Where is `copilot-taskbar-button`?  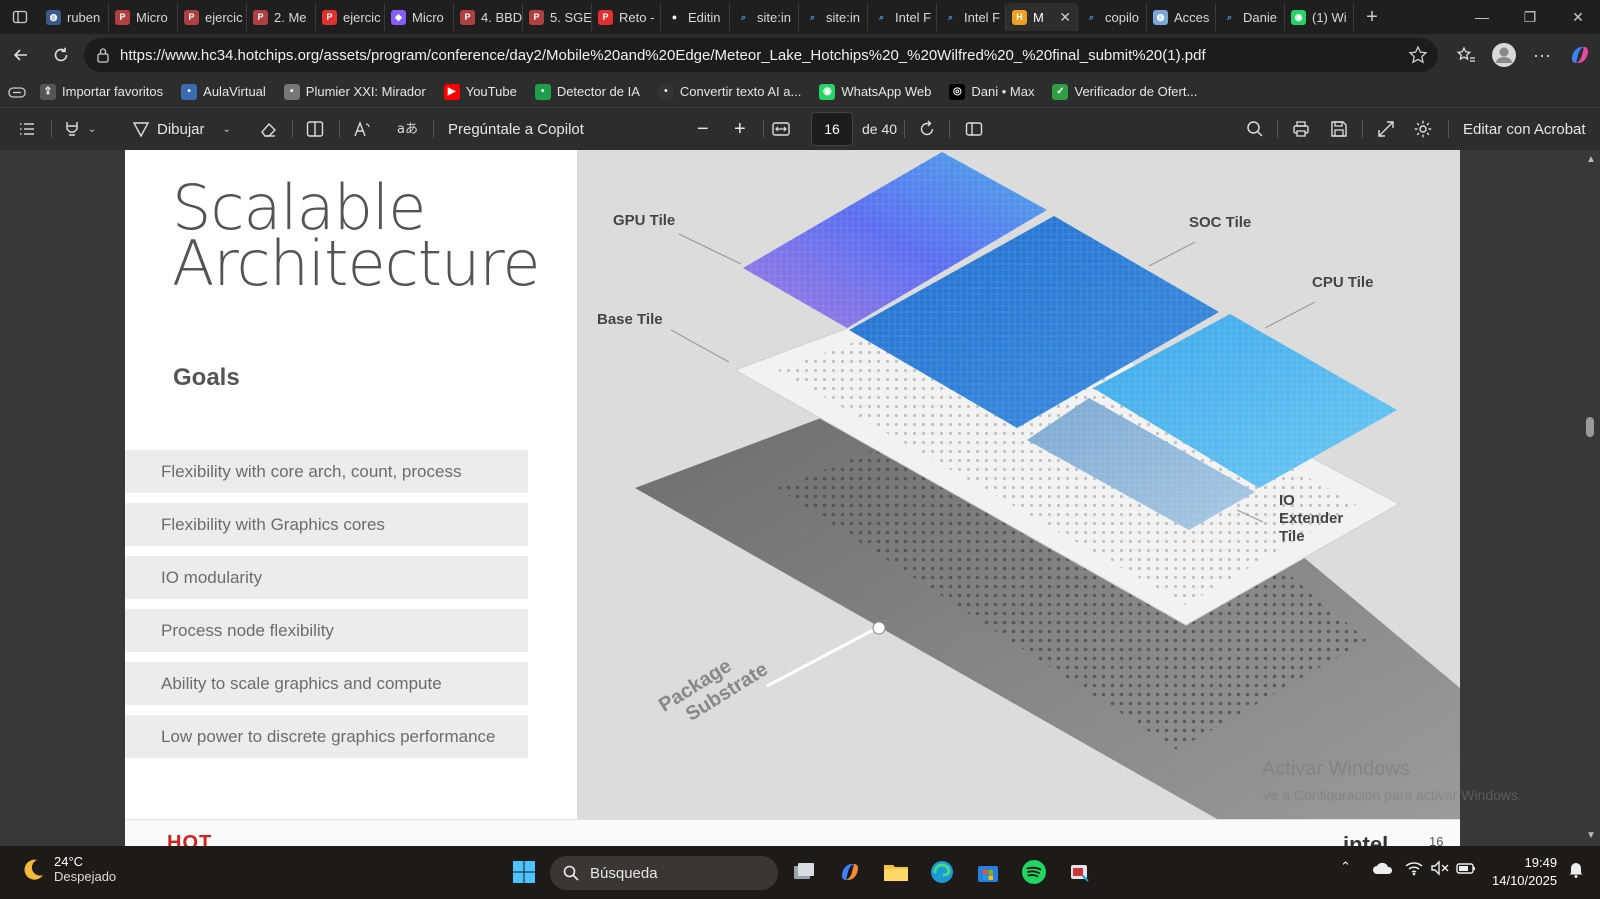 copilot-taskbar-button is located at coordinates (850, 872).